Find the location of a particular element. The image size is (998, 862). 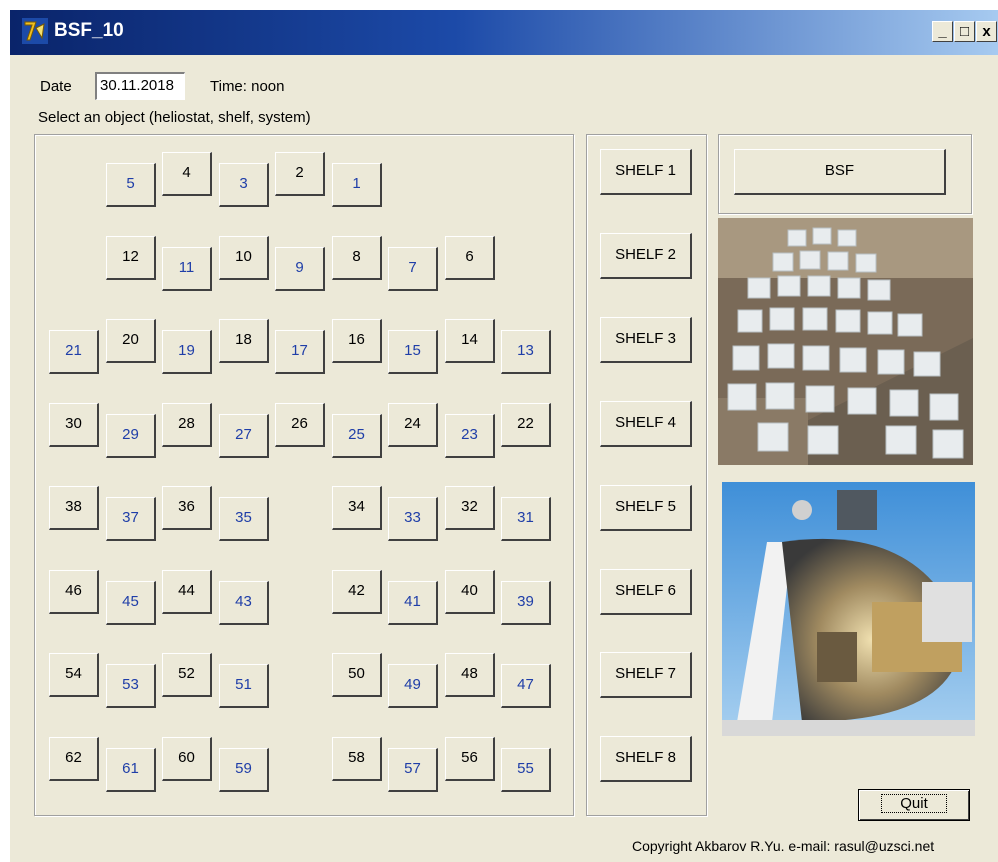

heliostat-42-button: 42 is located at coordinates (357, 592).